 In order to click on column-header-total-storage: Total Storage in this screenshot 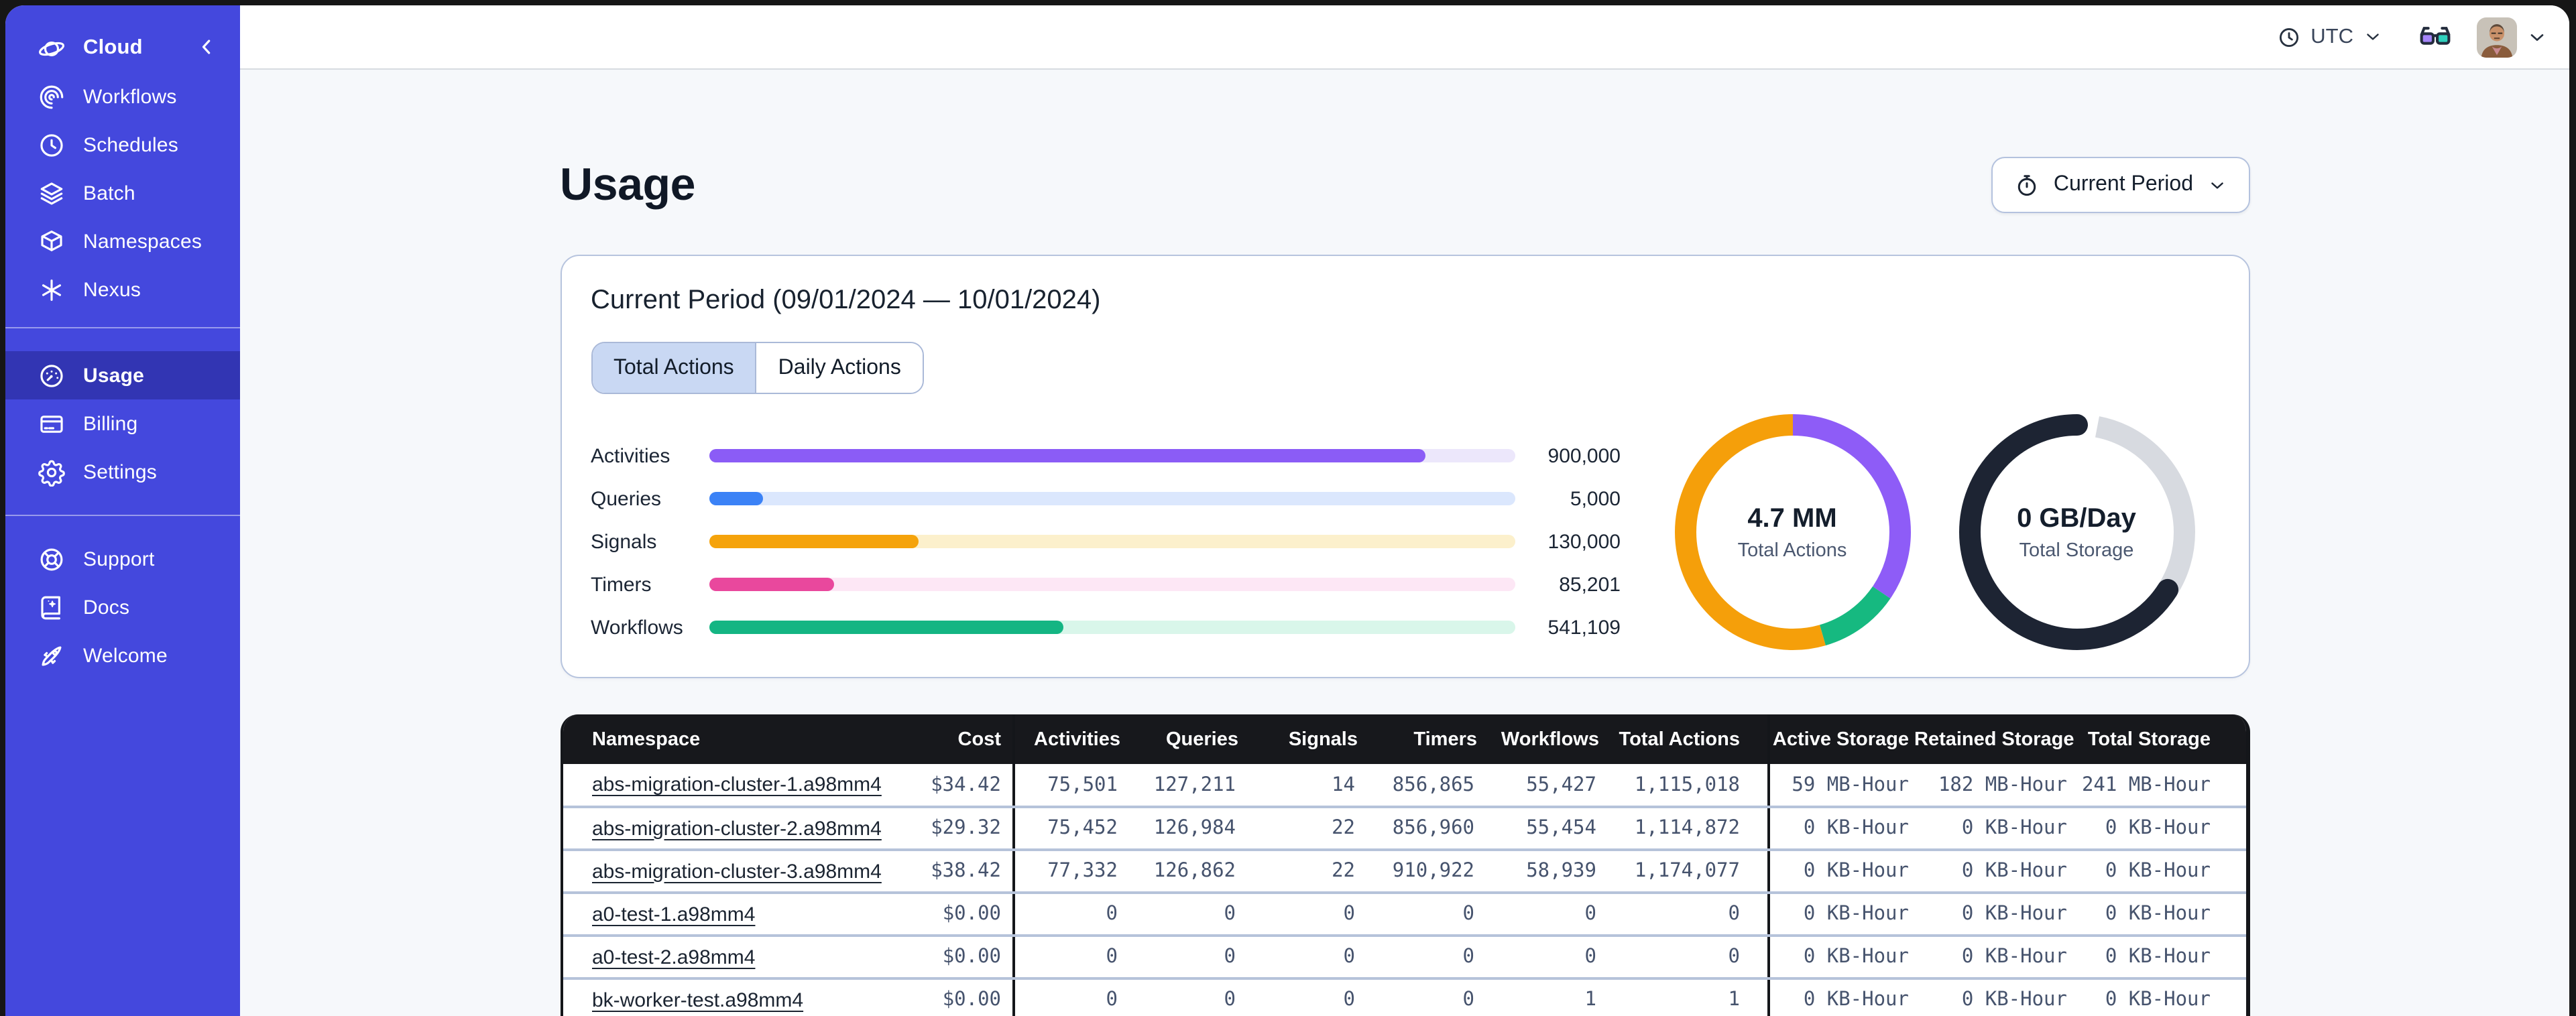, I will do `click(2158, 739)`.